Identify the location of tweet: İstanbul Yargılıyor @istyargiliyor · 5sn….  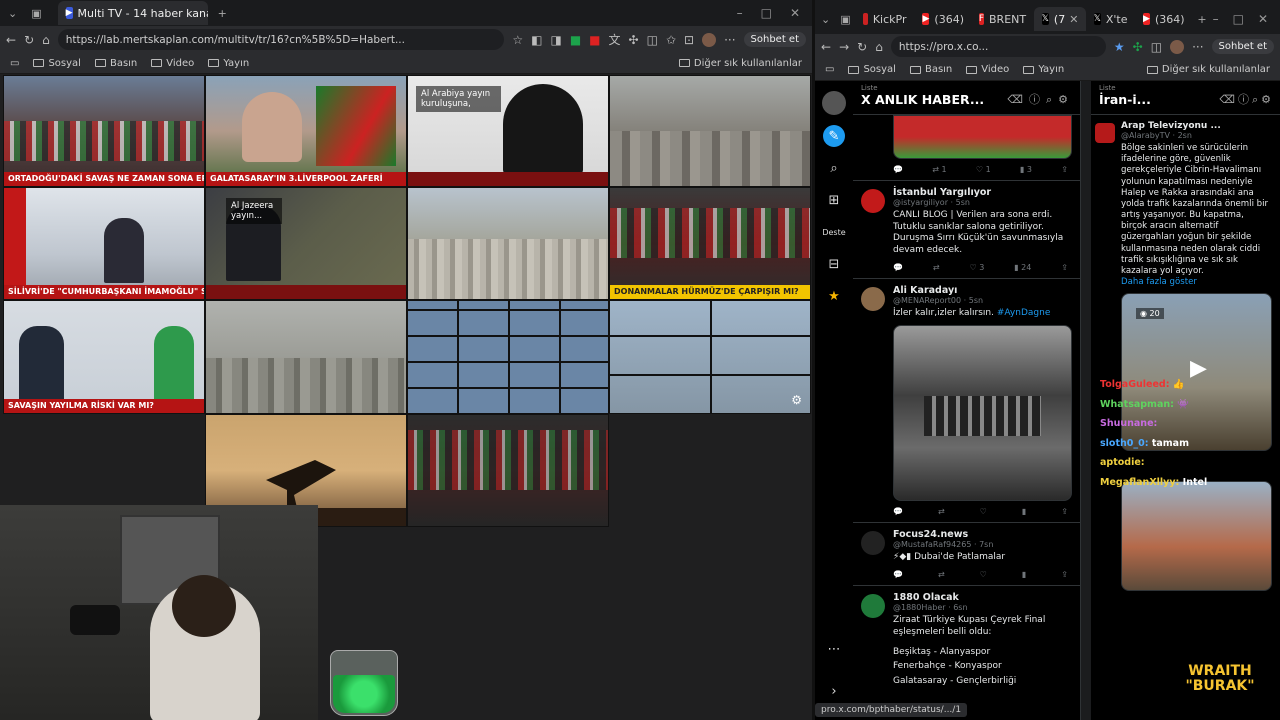
(966, 230).